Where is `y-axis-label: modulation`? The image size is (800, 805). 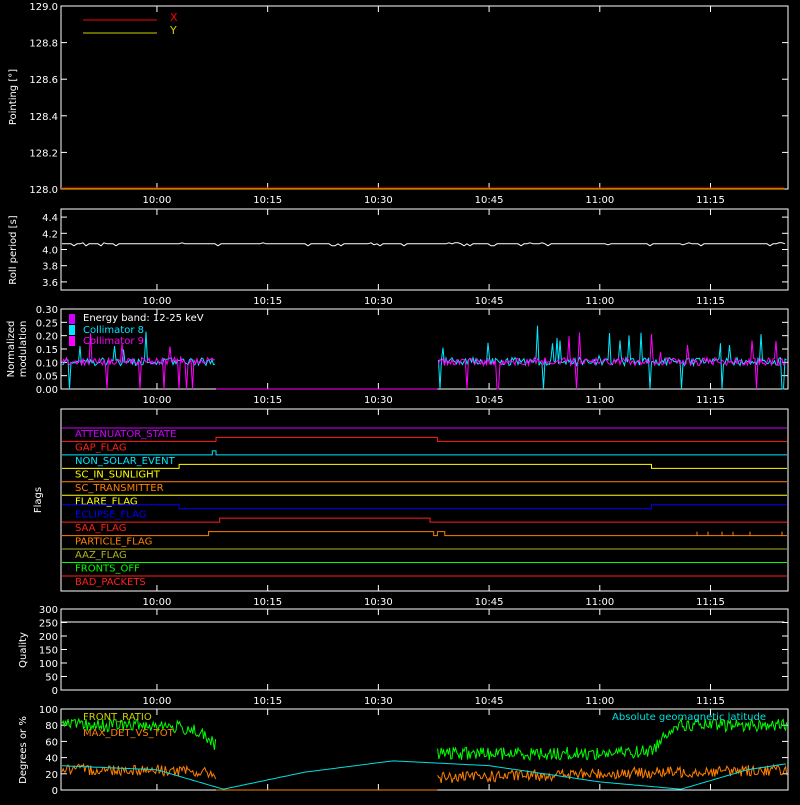
y-axis-label: modulation is located at coordinates (23, 349).